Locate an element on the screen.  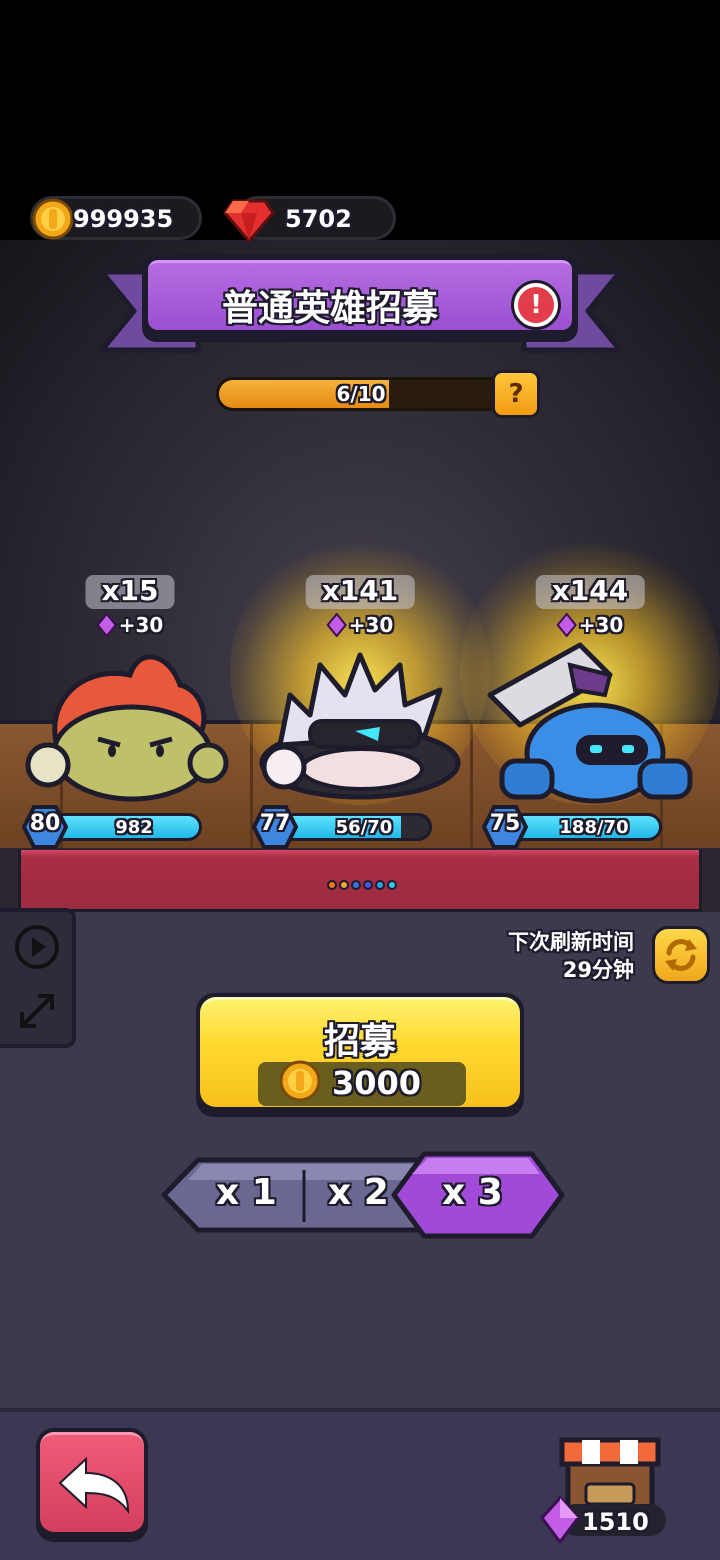
recruit-button: 招募 3000 is located at coordinates (360, 1055).